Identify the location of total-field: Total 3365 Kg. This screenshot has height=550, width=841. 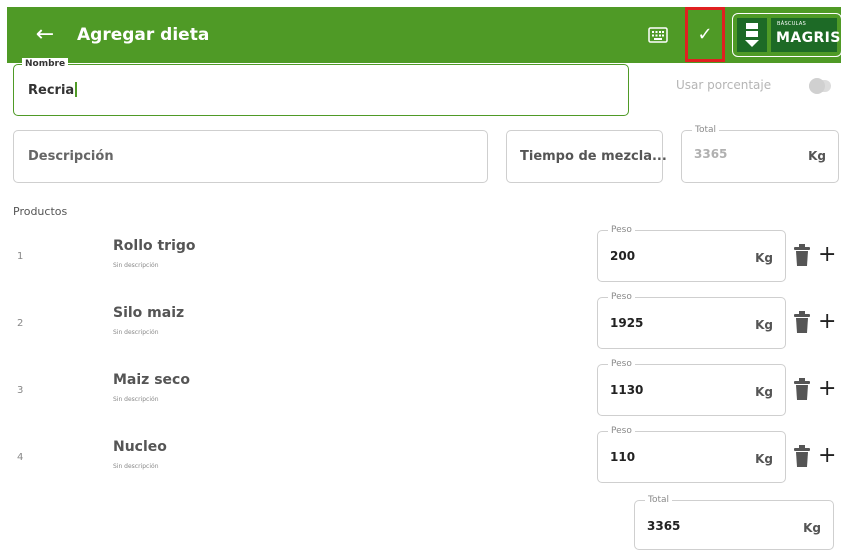
(760, 153).